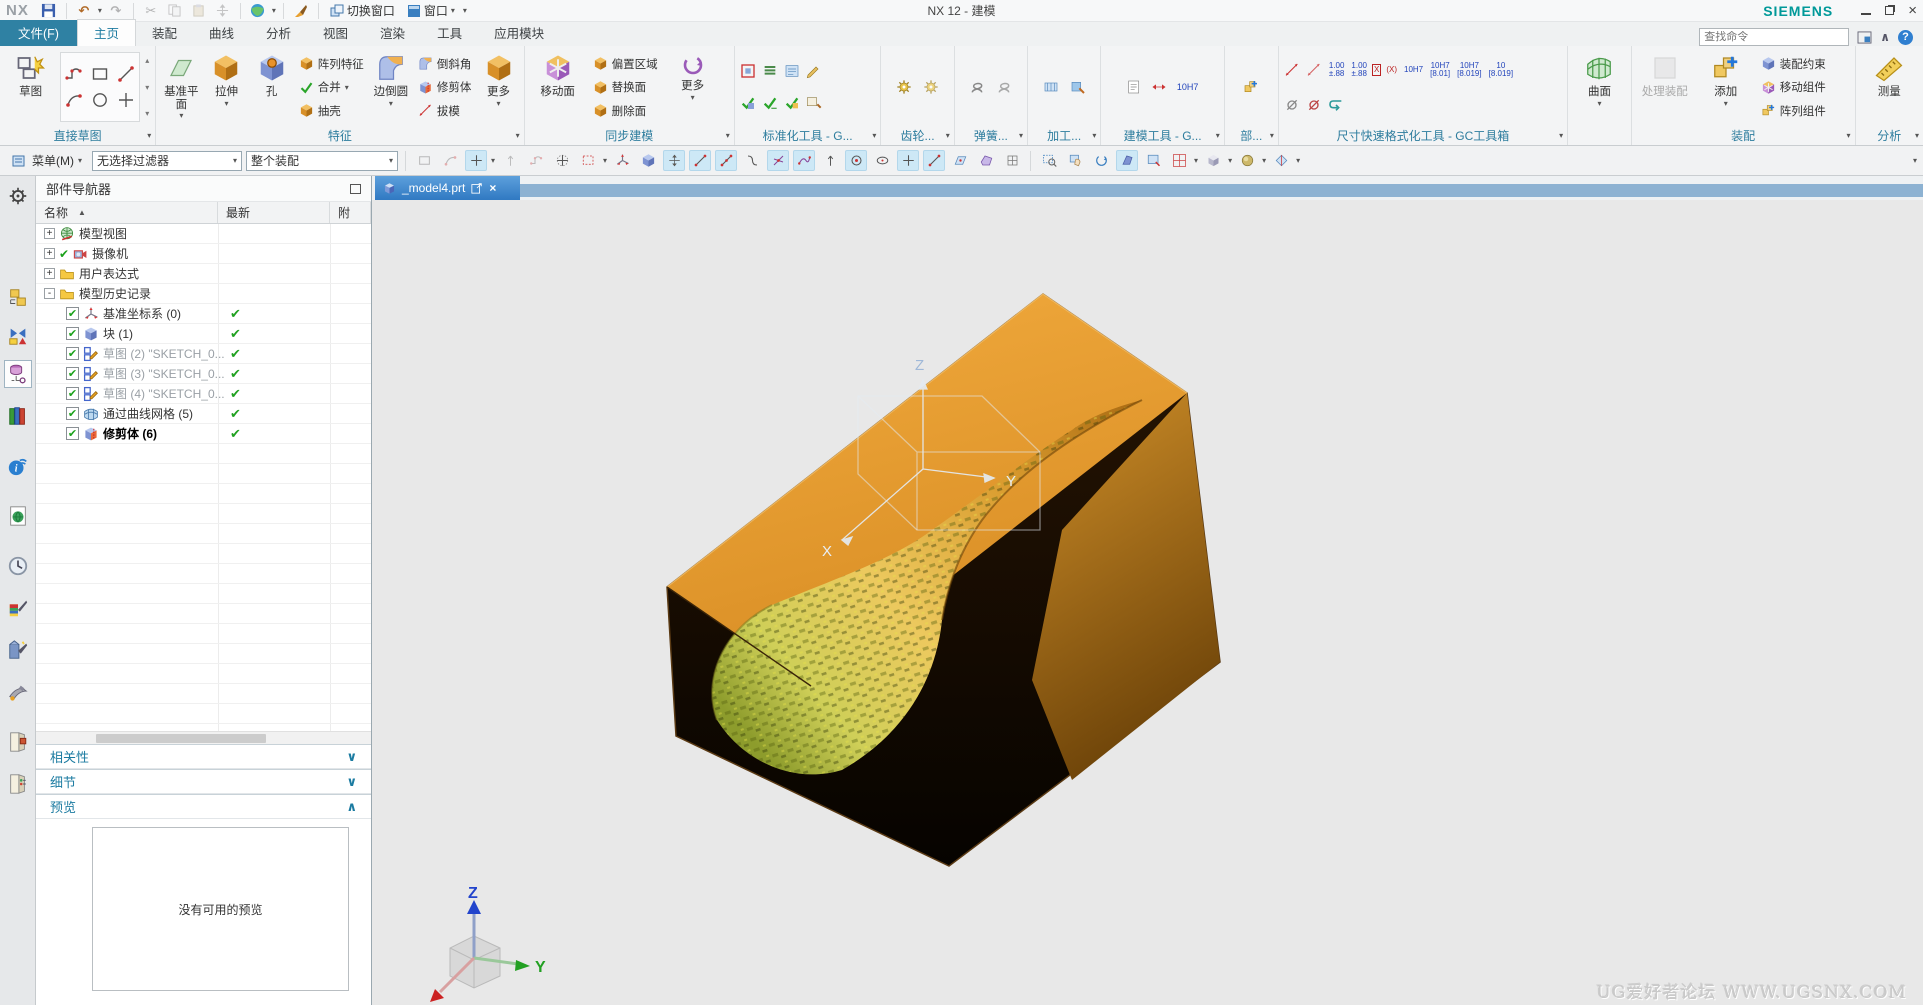 The height and width of the screenshot is (1005, 1923). What do you see at coordinates (1292, 105) in the screenshot?
I see `dim-diam-icon` at bounding box center [1292, 105].